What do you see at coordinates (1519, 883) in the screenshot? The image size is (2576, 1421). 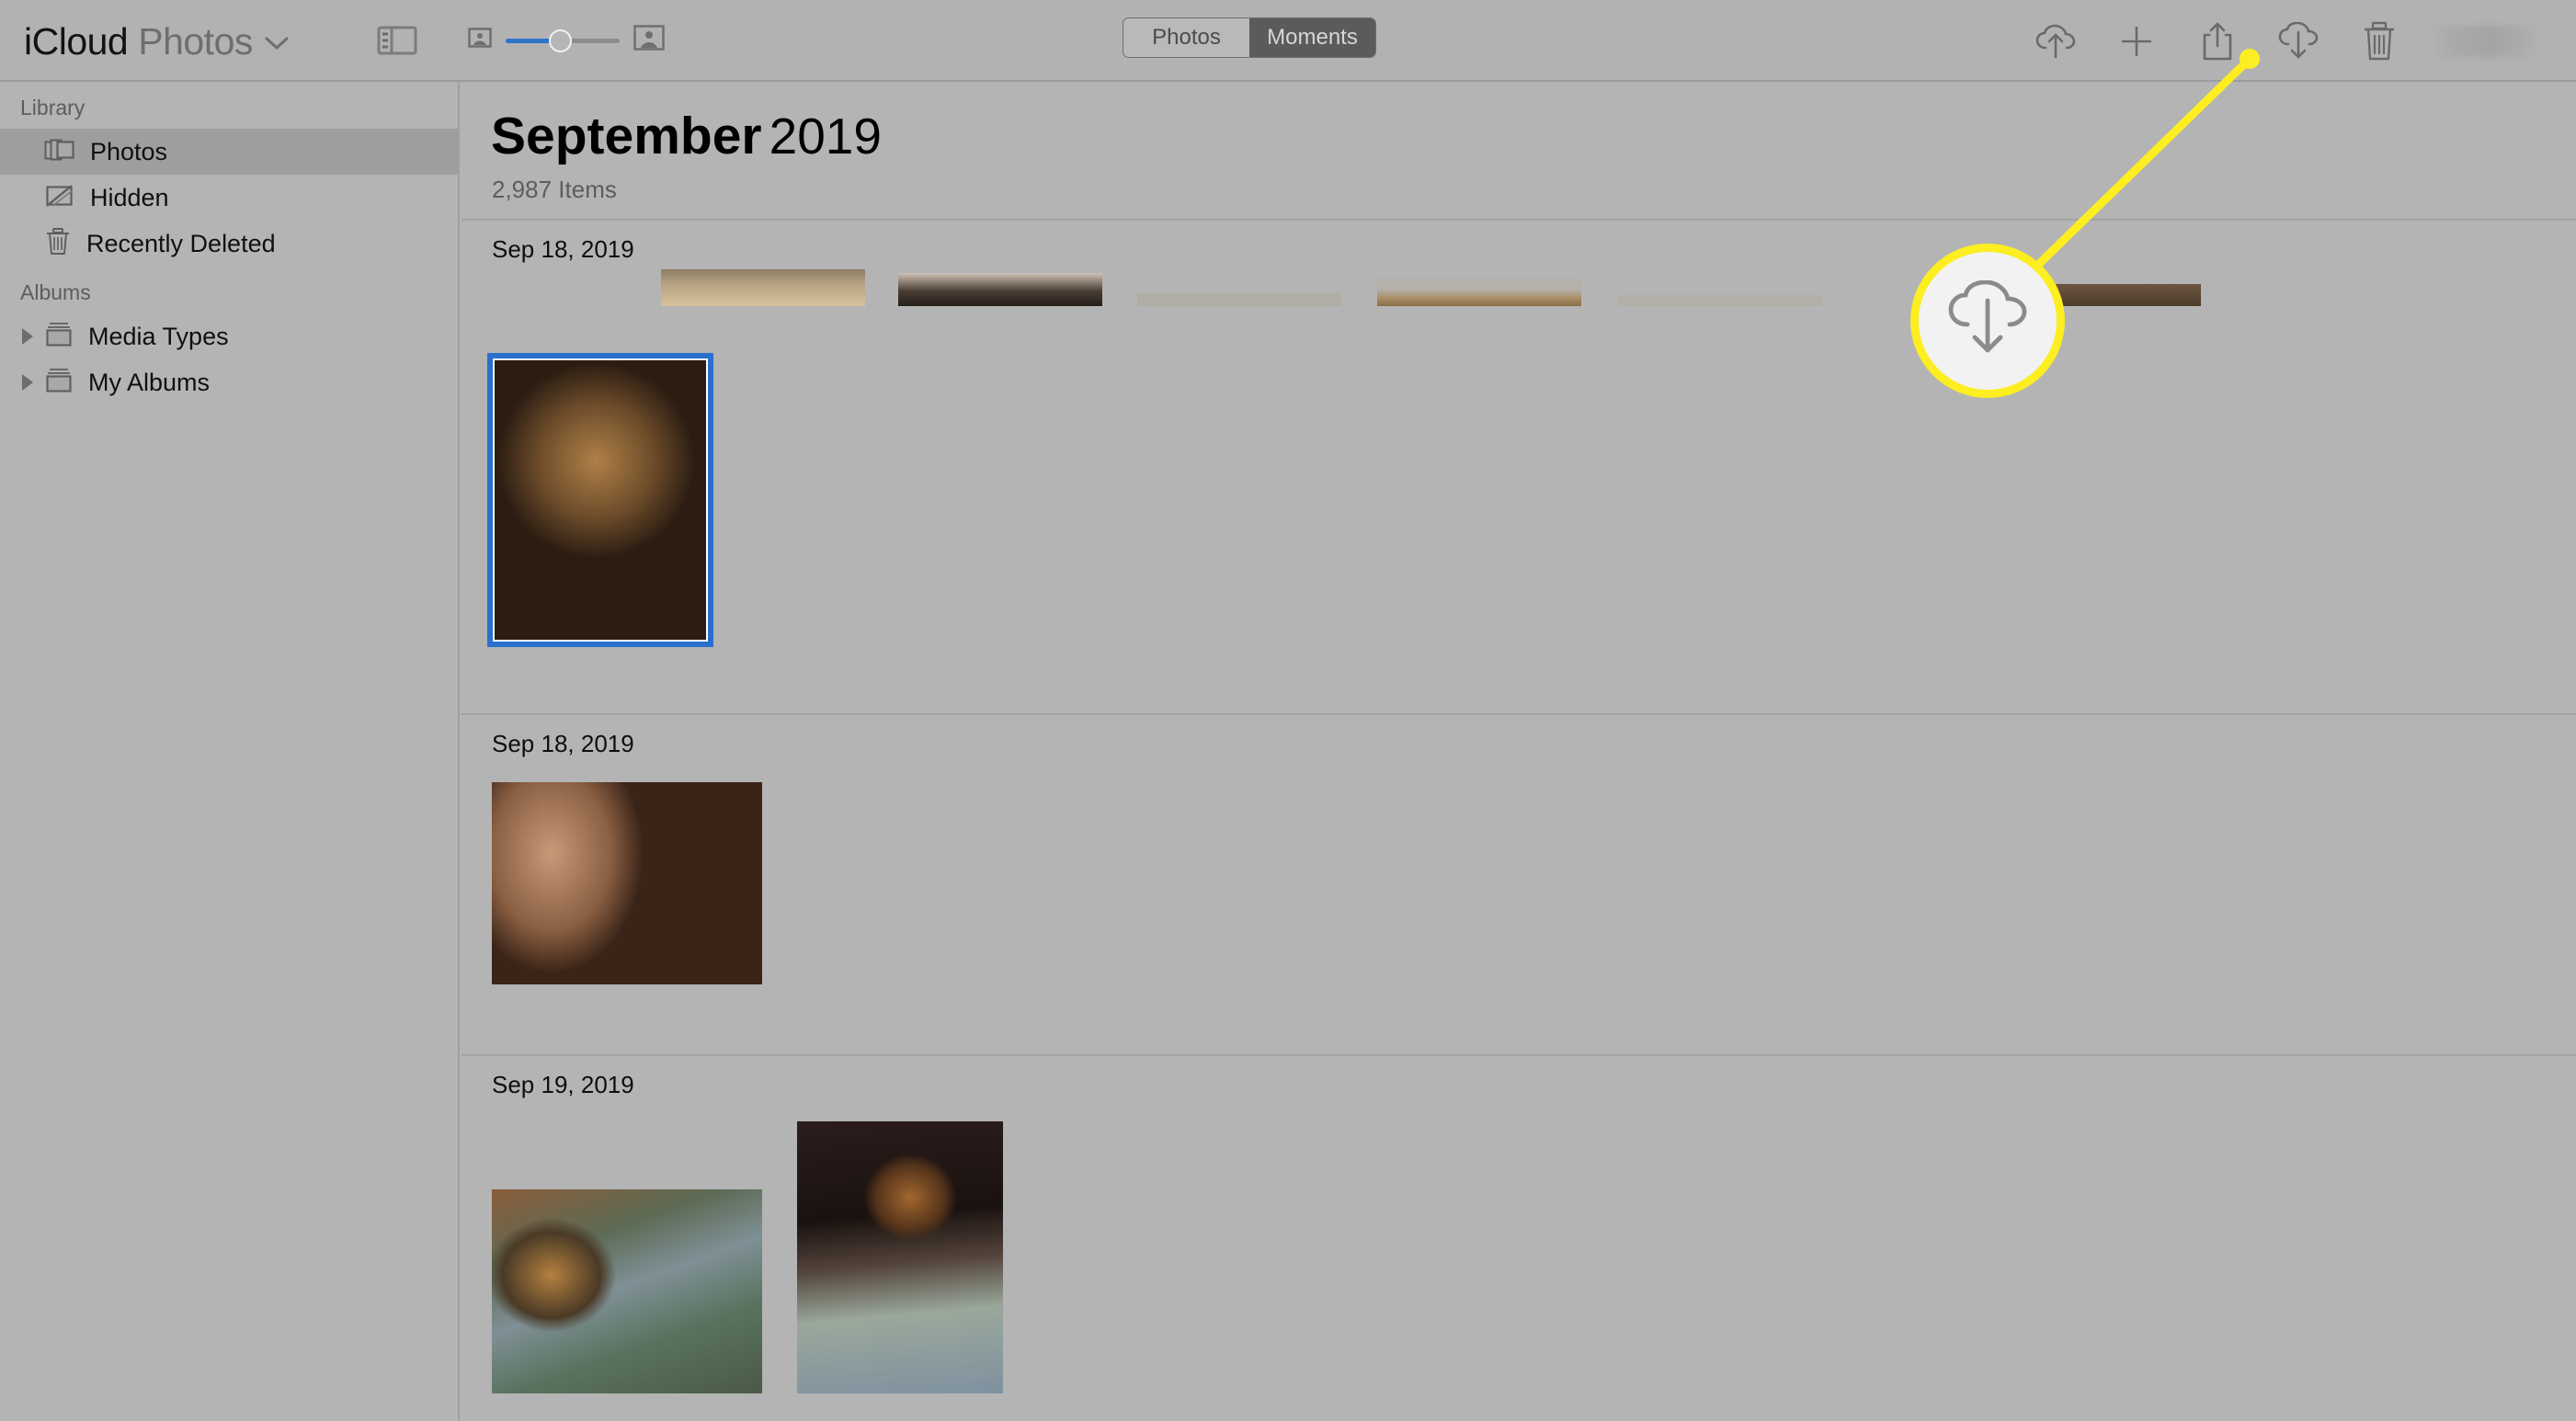 I see `photo-row` at bounding box center [1519, 883].